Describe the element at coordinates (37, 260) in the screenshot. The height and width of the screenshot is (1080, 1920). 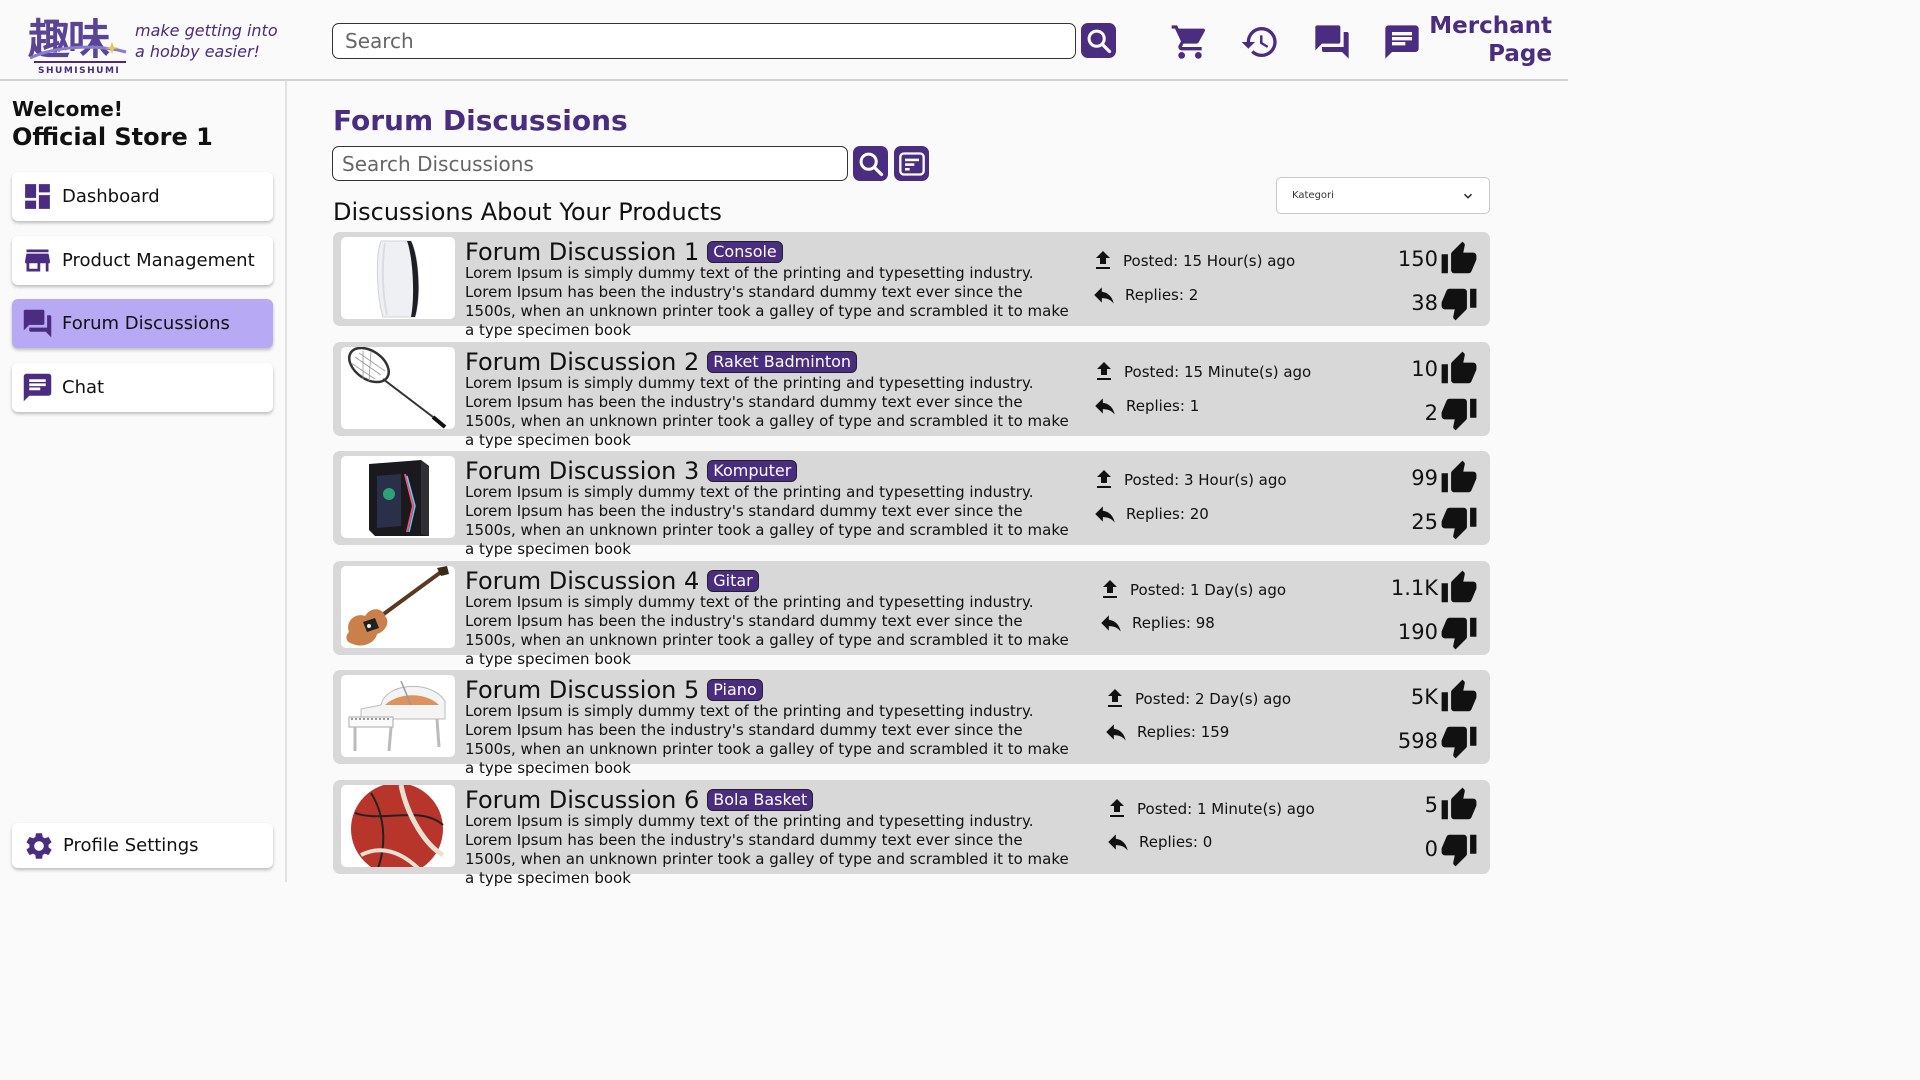
I see `store-icon` at that location.